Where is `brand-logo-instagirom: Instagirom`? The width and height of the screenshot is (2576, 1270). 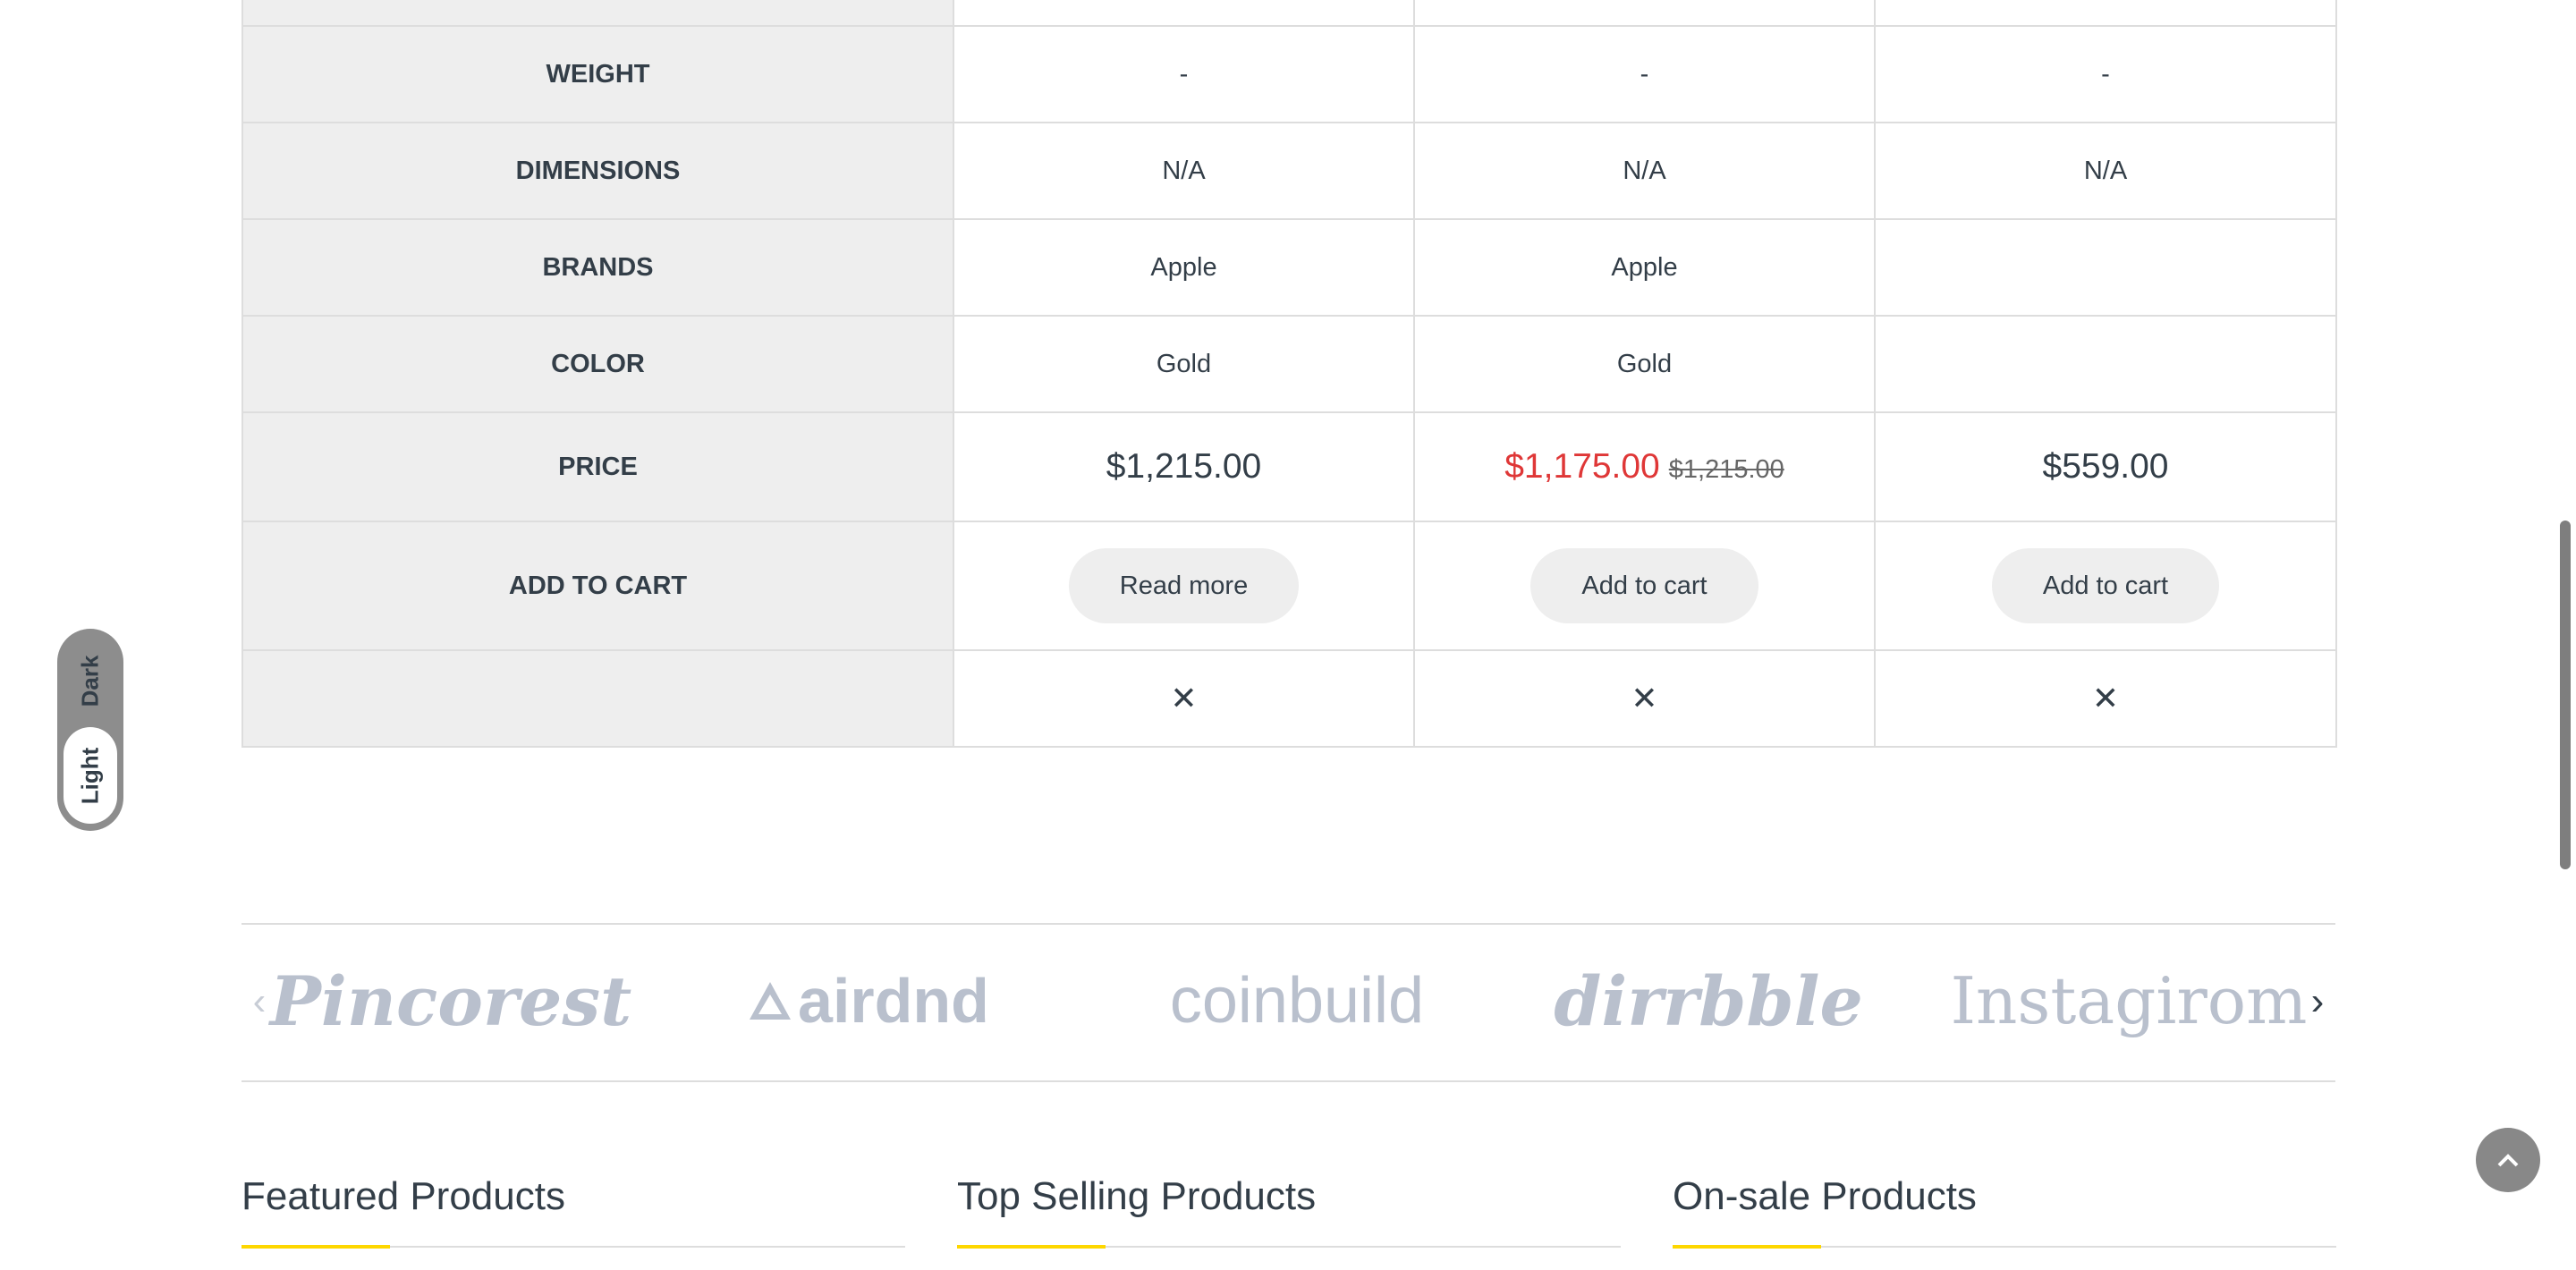
brand-logo-instagirom: Instagirom is located at coordinates (2129, 1001).